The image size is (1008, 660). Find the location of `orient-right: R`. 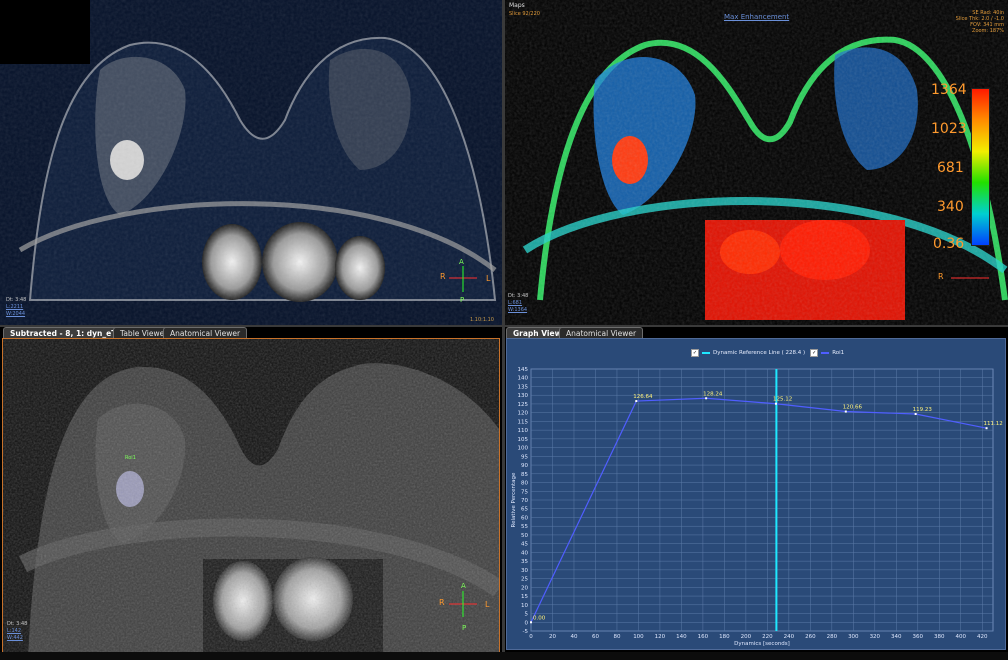

orient-right: R is located at coordinates (941, 276).